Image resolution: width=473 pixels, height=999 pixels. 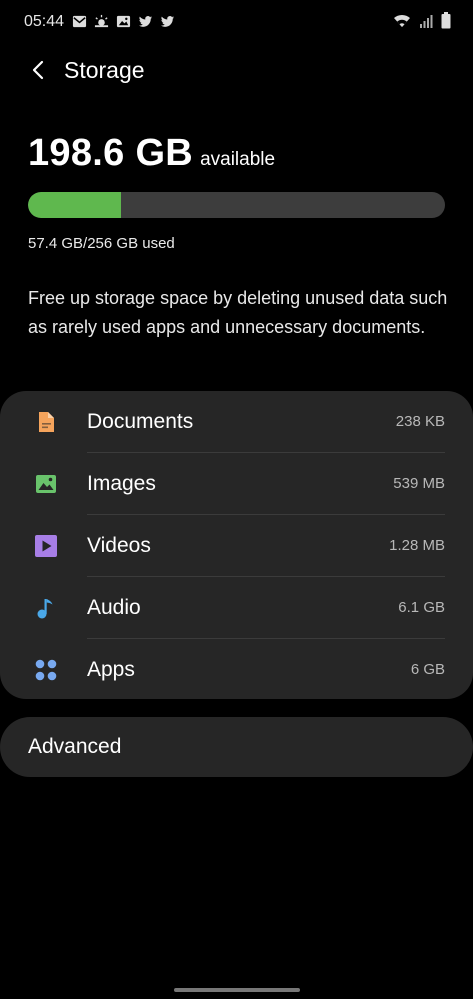 What do you see at coordinates (111, 669) in the screenshot?
I see `category-label: Apps` at bounding box center [111, 669].